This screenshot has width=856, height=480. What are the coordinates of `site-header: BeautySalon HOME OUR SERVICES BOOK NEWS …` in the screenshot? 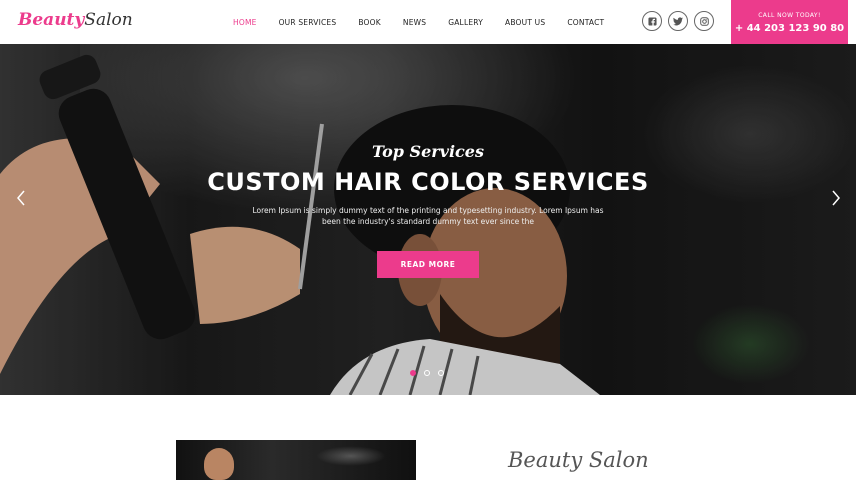 It's located at (428, 22).